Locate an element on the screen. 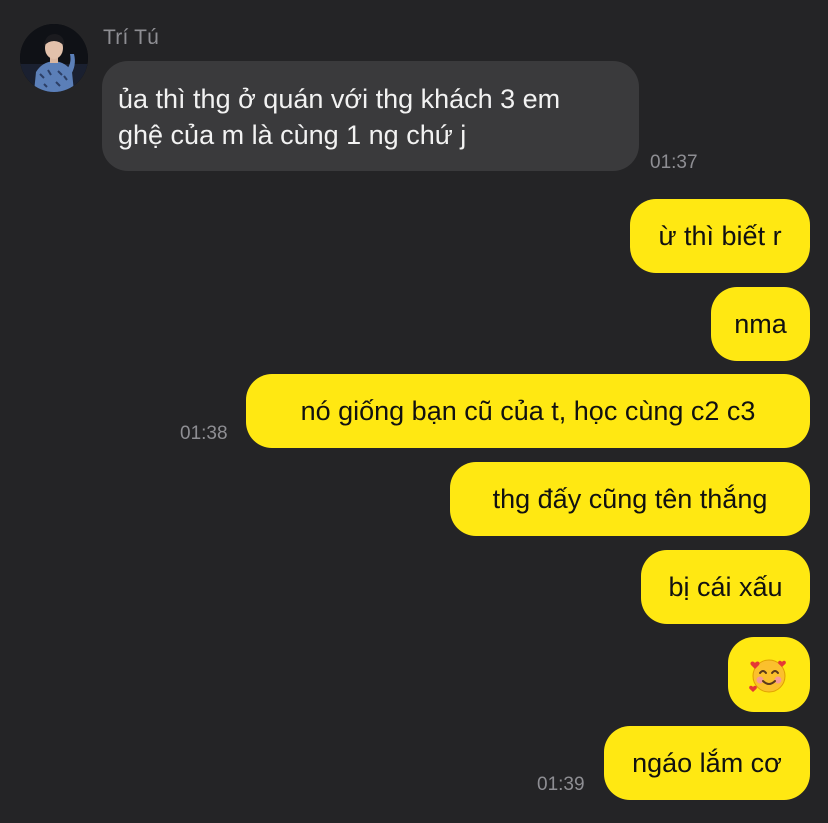 This screenshot has width=828, height=823. message-text: thg đấy cũng tên thắng is located at coordinates (630, 499).